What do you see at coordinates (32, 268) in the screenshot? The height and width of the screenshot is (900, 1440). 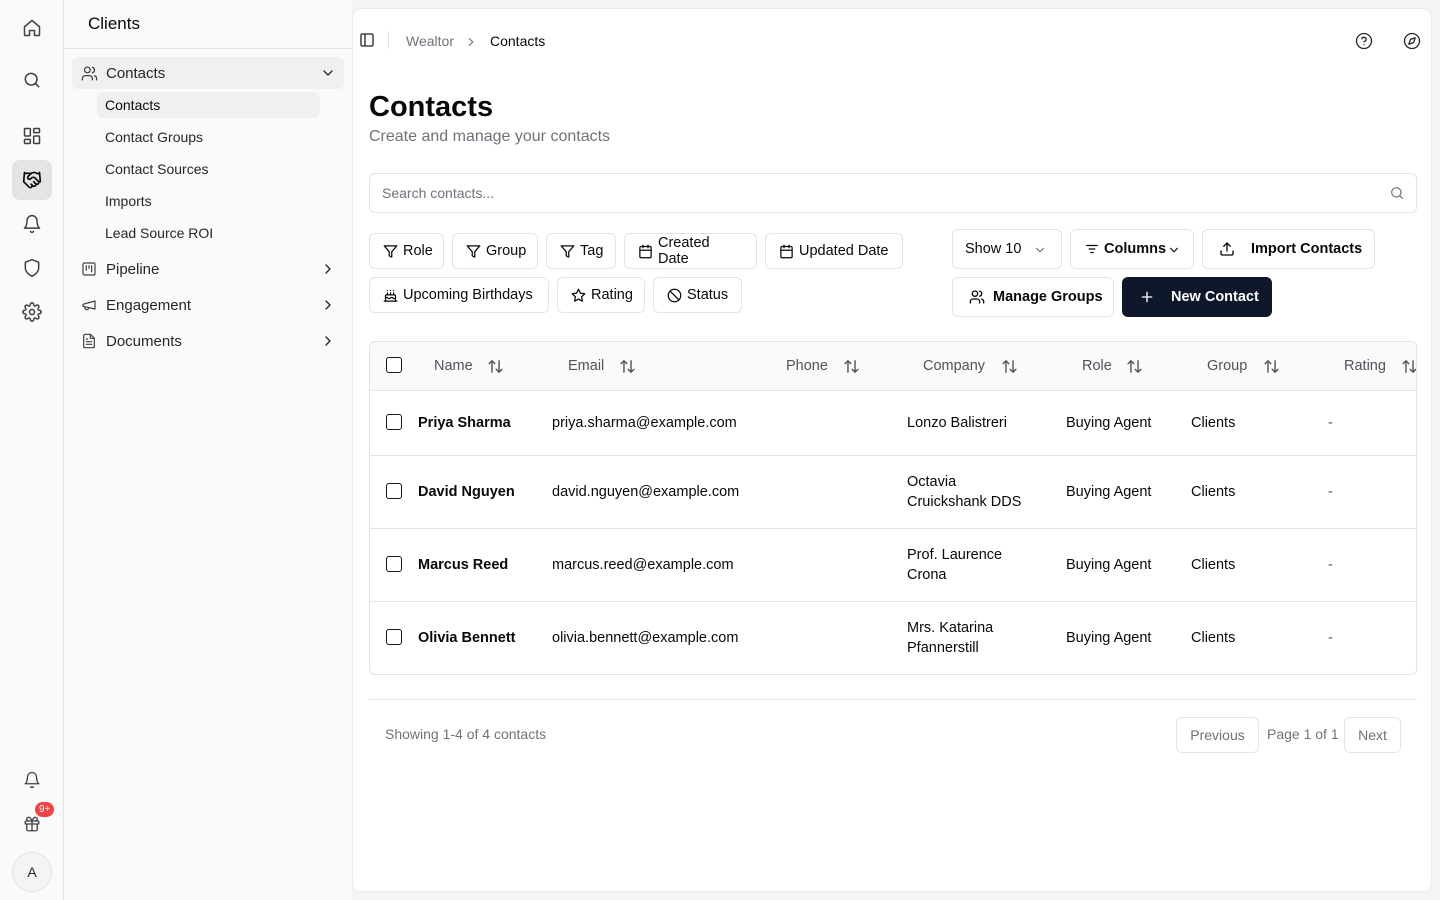 I see `shield-icon` at bounding box center [32, 268].